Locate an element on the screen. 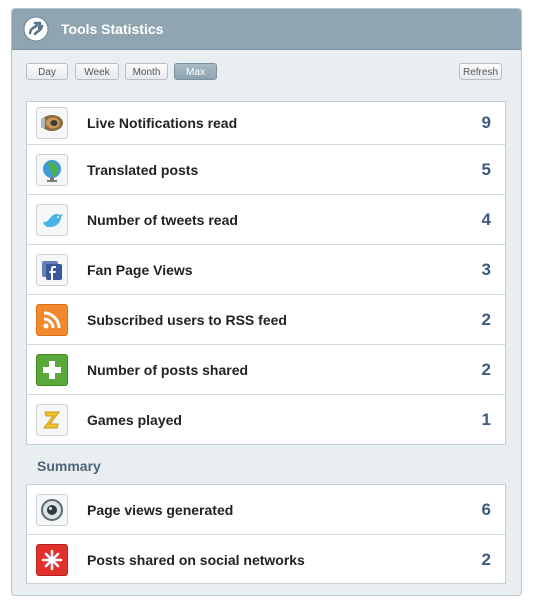 This screenshot has width=539, height=603. summary-row-page-views: Page views generated 6 is located at coordinates (266, 510).